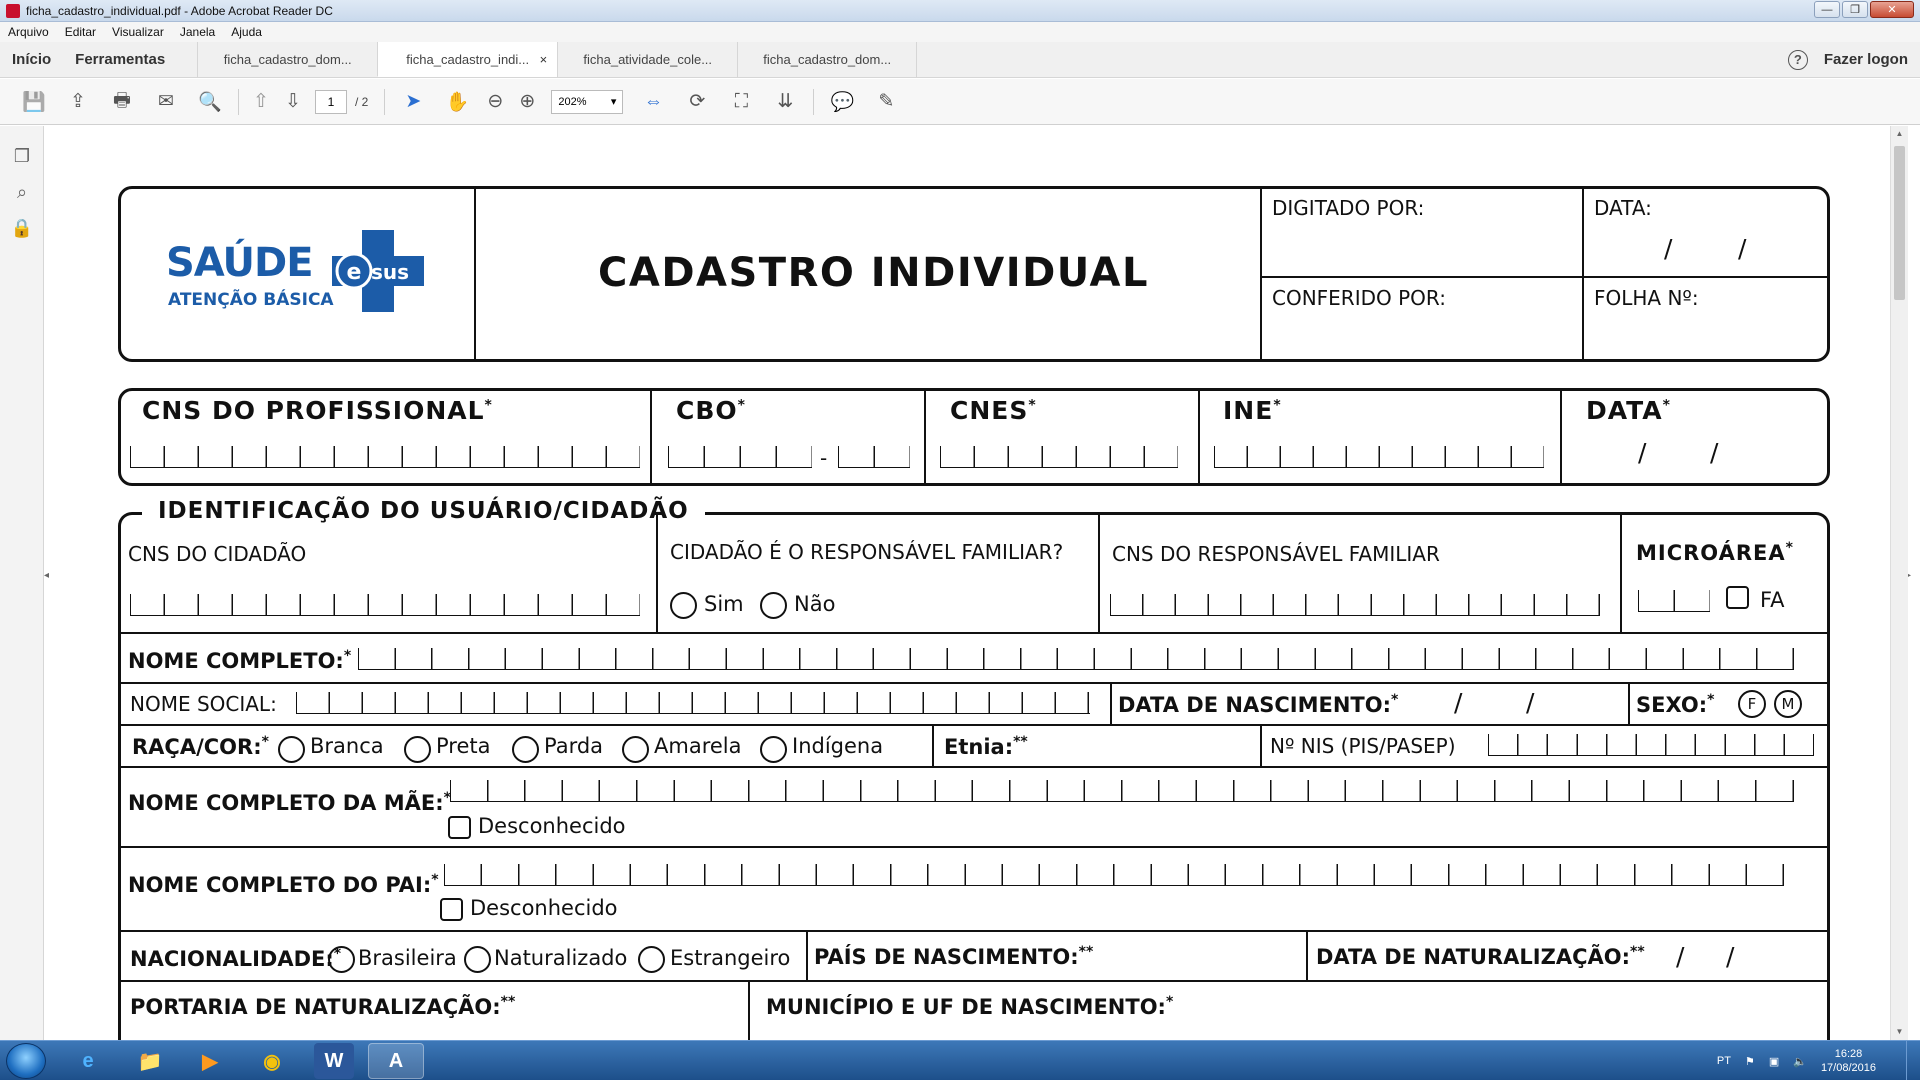 This screenshot has height=1080, width=1920. I want to click on radio-parda, so click(525, 749).